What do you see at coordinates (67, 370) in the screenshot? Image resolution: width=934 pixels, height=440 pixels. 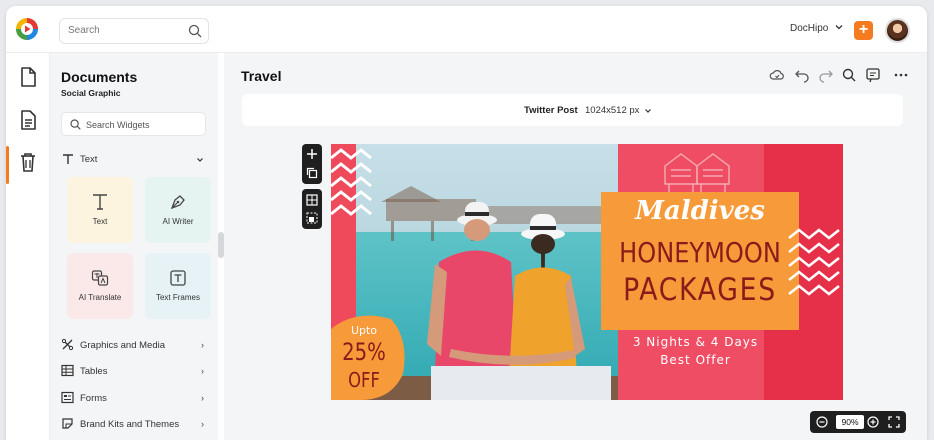 I see `table-icon` at bounding box center [67, 370].